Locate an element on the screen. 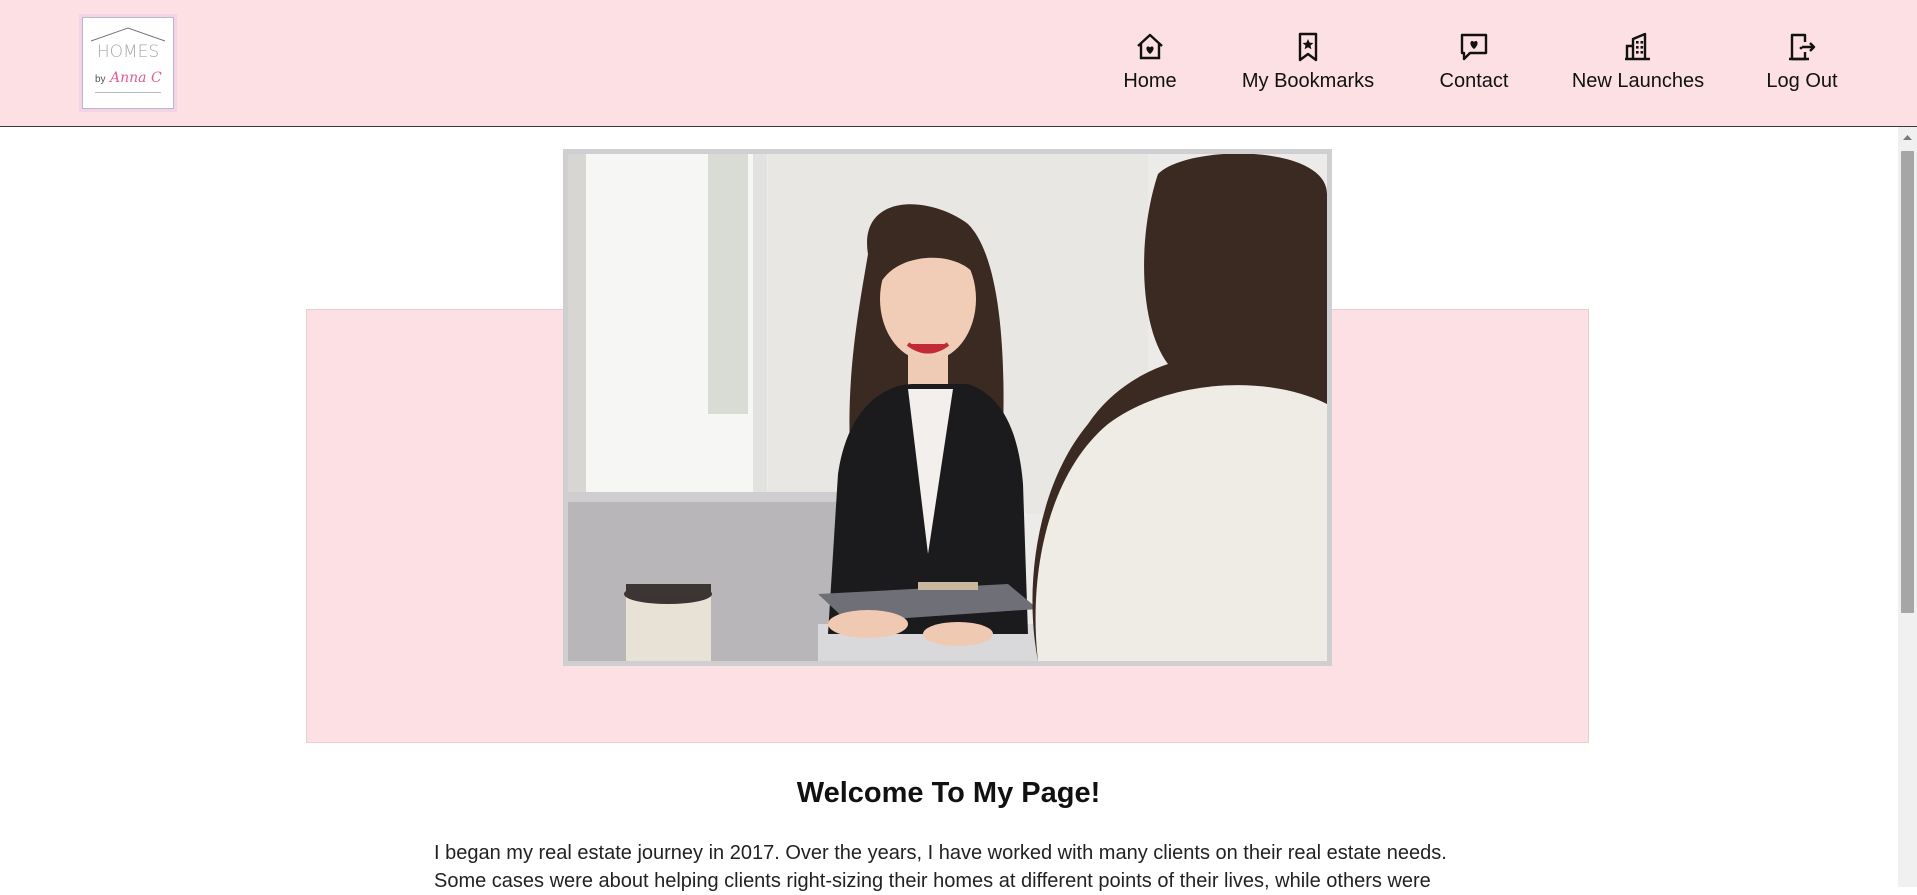 This screenshot has width=1917, height=895. welcome-heading: Welcome To My Page! is located at coordinates (948, 793).